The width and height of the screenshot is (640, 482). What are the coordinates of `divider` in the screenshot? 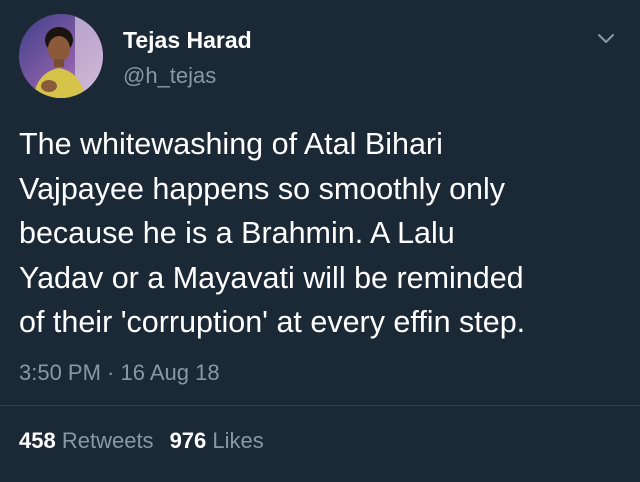 It's located at (320, 405).